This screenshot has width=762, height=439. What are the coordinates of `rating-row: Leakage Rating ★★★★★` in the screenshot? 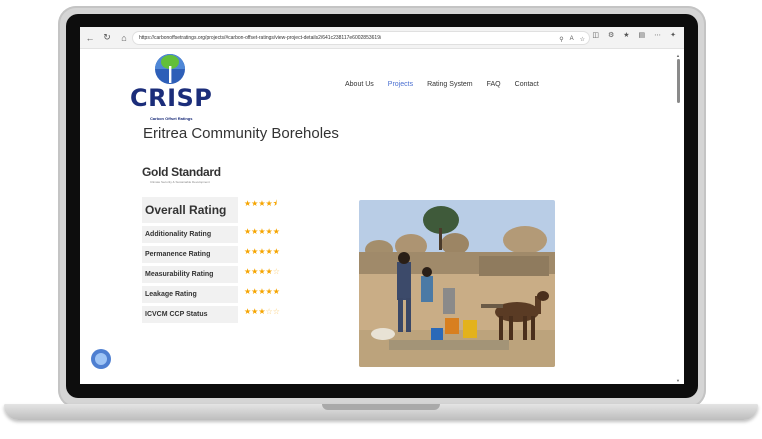 It's located at (211, 294).